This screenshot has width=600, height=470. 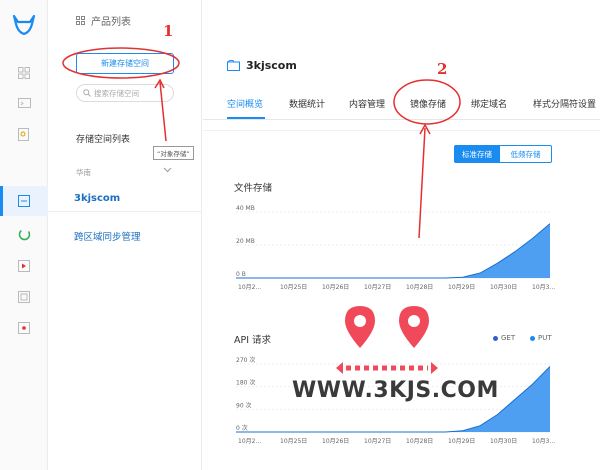 What do you see at coordinates (564, 103) in the screenshot?
I see `tab-style-separator: 样式分隔符设置` at bounding box center [564, 103].